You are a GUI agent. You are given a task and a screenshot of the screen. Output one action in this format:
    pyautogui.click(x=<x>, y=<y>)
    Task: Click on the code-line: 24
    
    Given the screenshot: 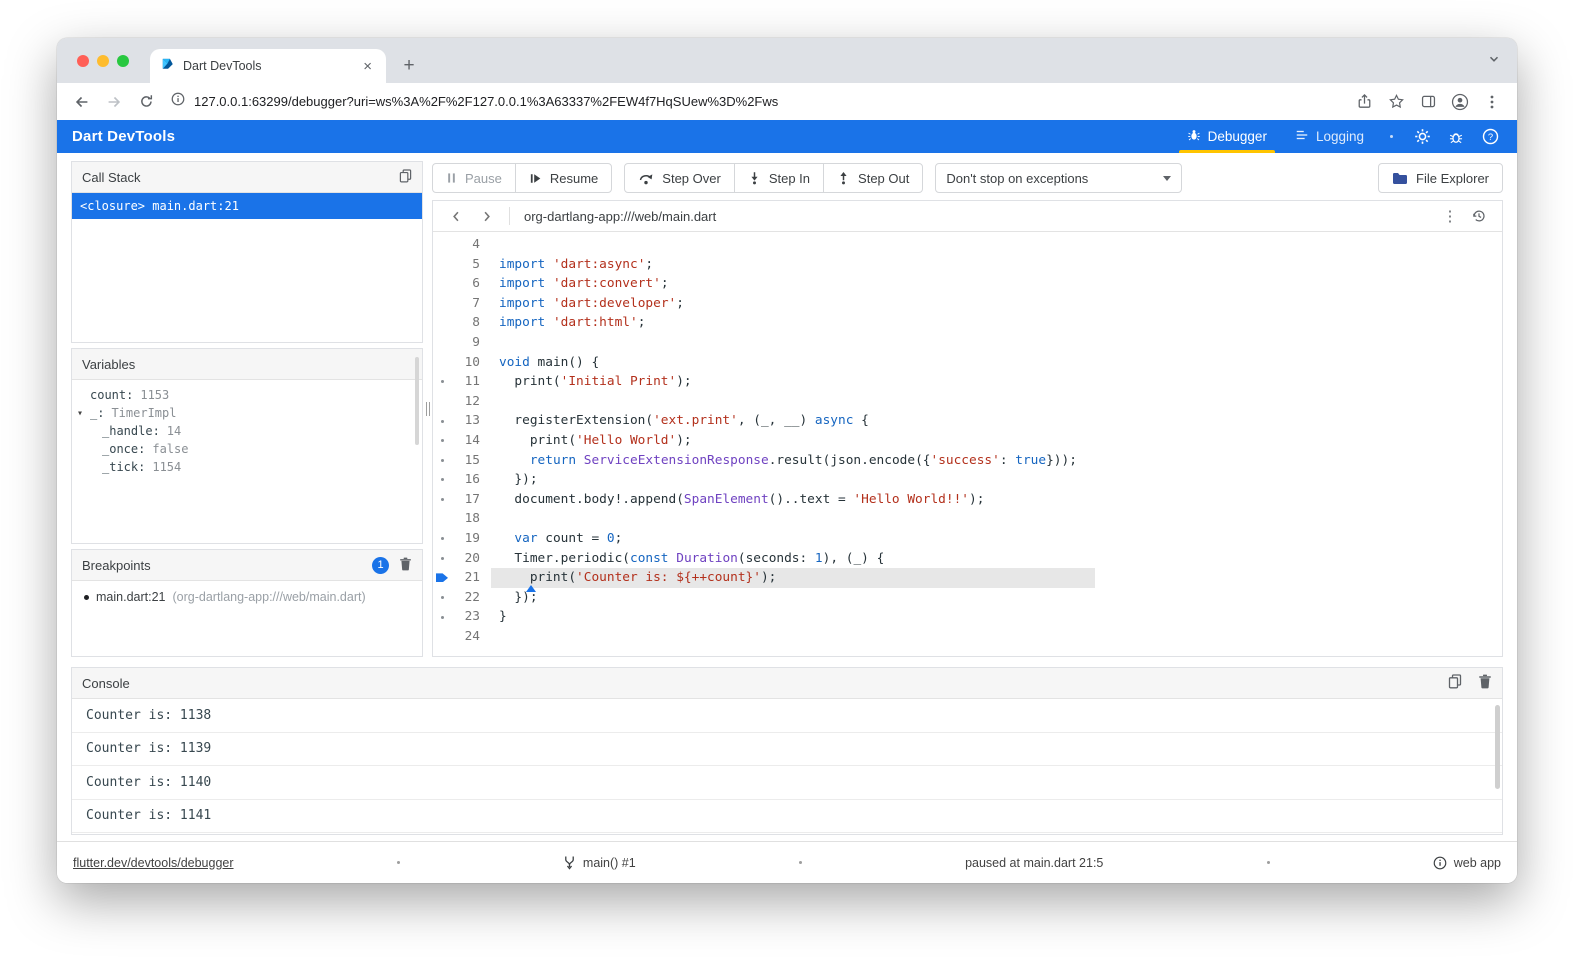 What is the action you would take?
    pyautogui.click(x=764, y=637)
    